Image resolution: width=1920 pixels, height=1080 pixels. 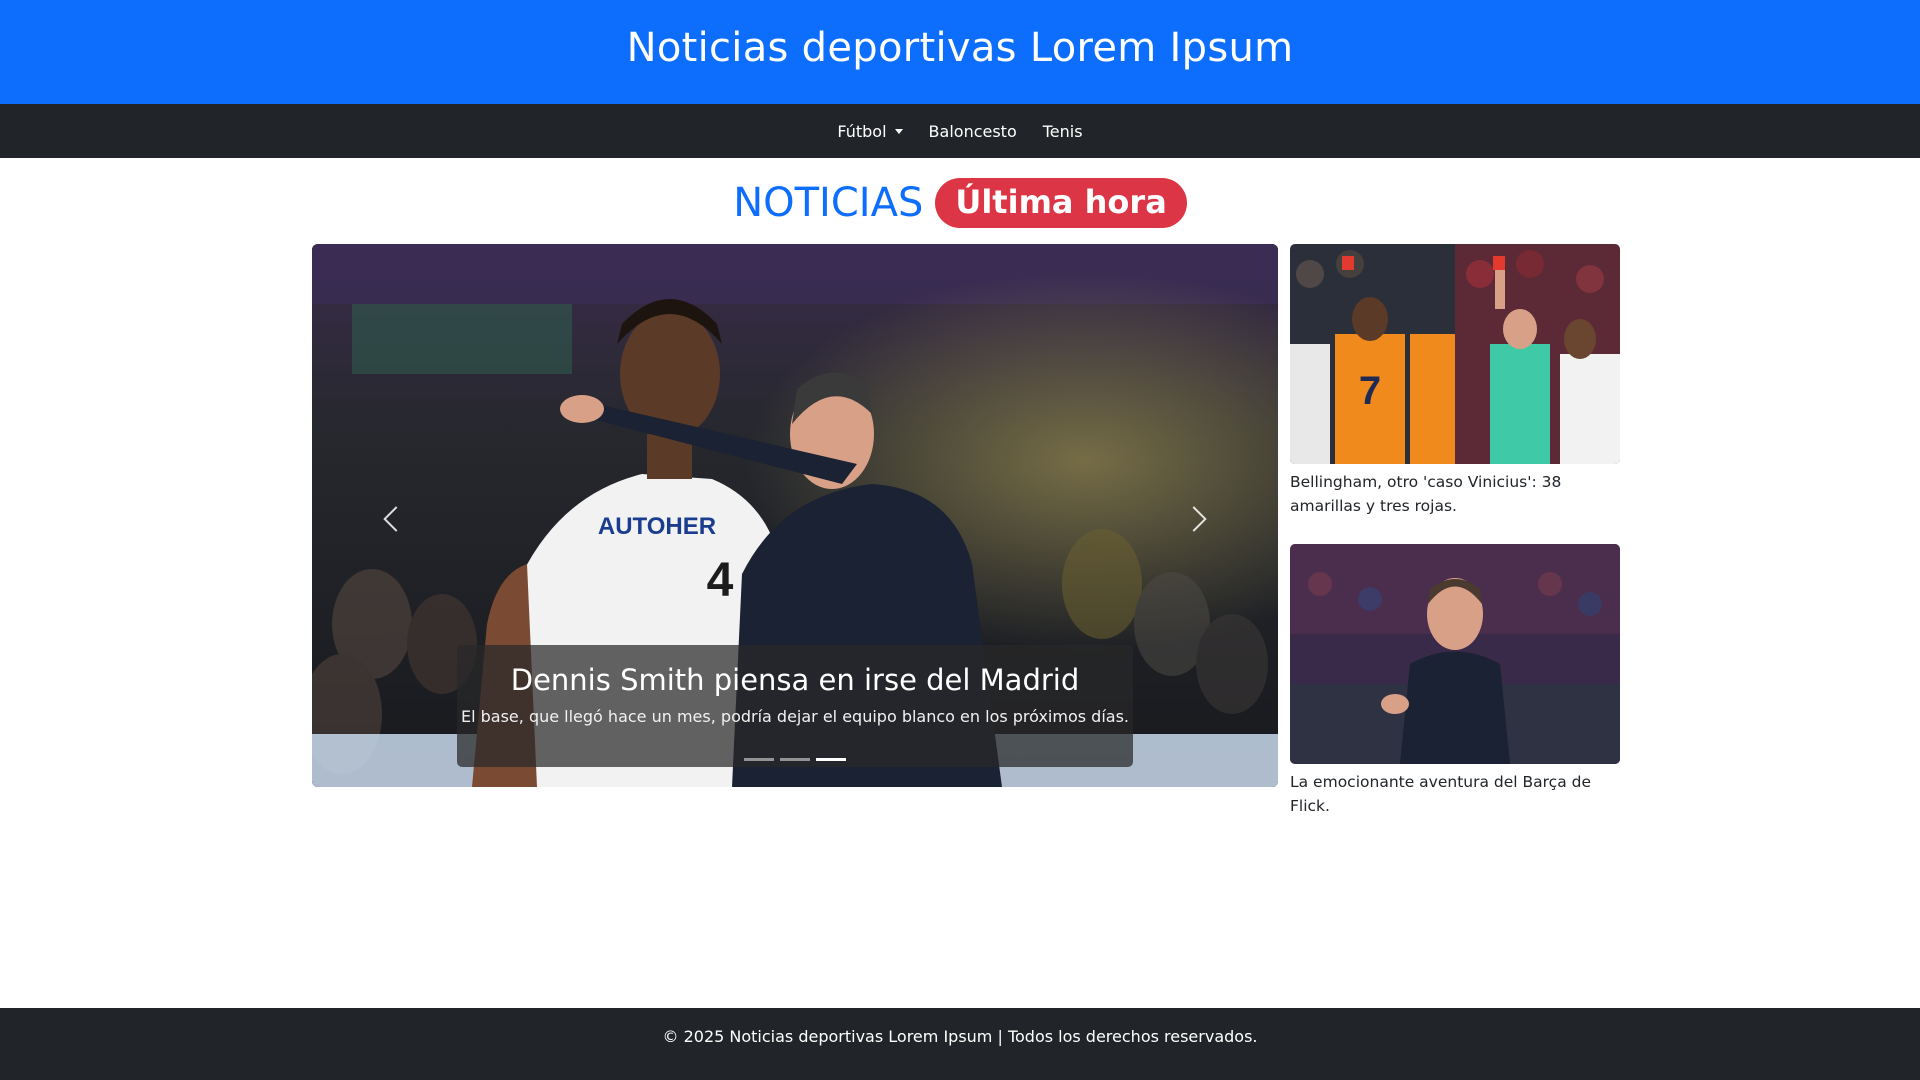 I want to click on site-header: Noticias deportivas Lorem Ipsum, so click(x=960, y=52).